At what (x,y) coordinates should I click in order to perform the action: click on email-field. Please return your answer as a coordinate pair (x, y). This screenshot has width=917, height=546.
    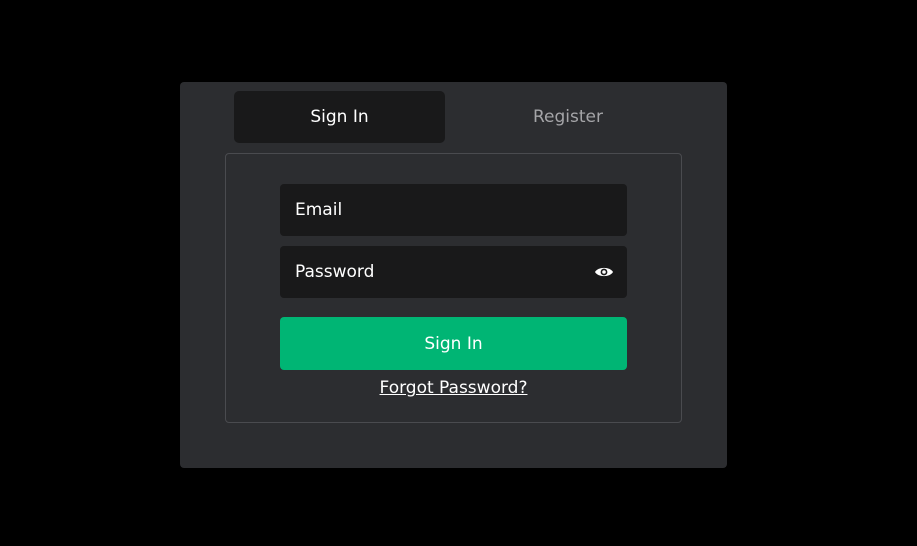
    Looking at the image, I should click on (453, 210).